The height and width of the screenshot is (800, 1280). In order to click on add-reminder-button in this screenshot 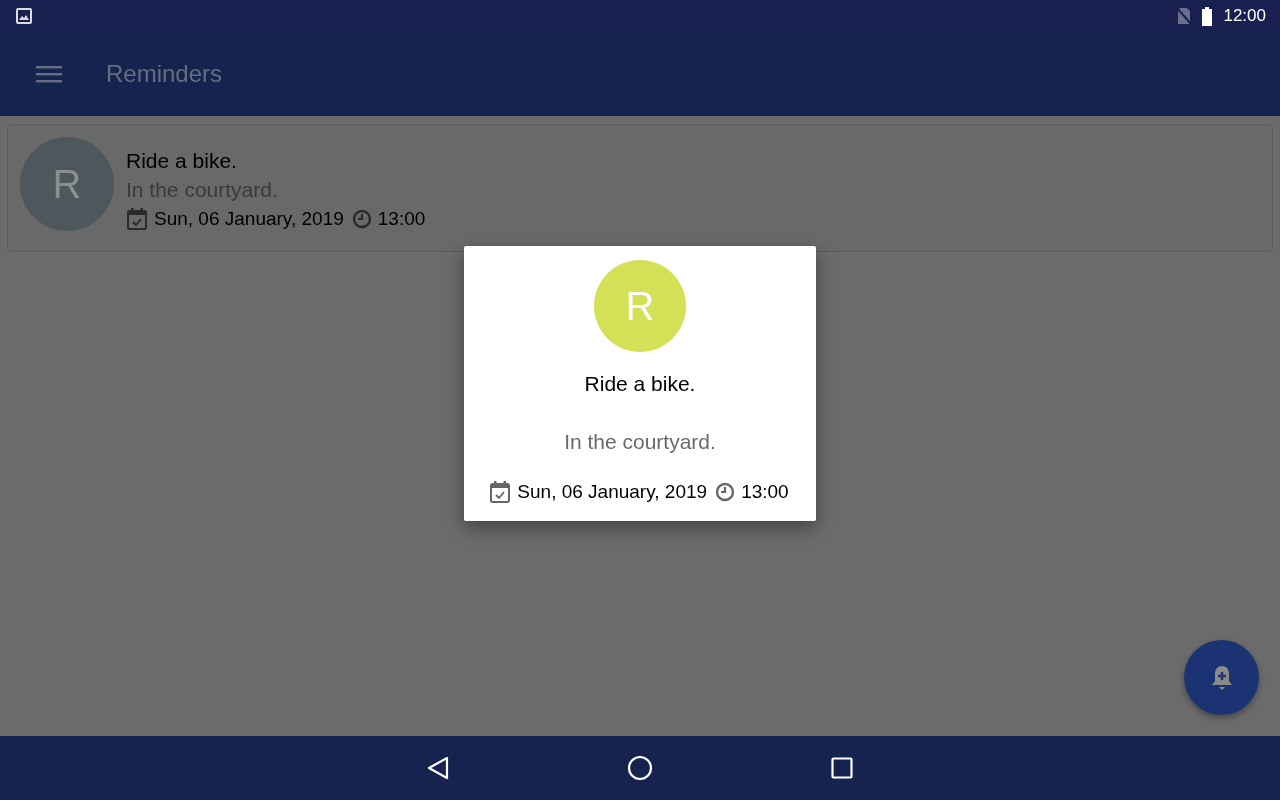, I will do `click(1221, 677)`.